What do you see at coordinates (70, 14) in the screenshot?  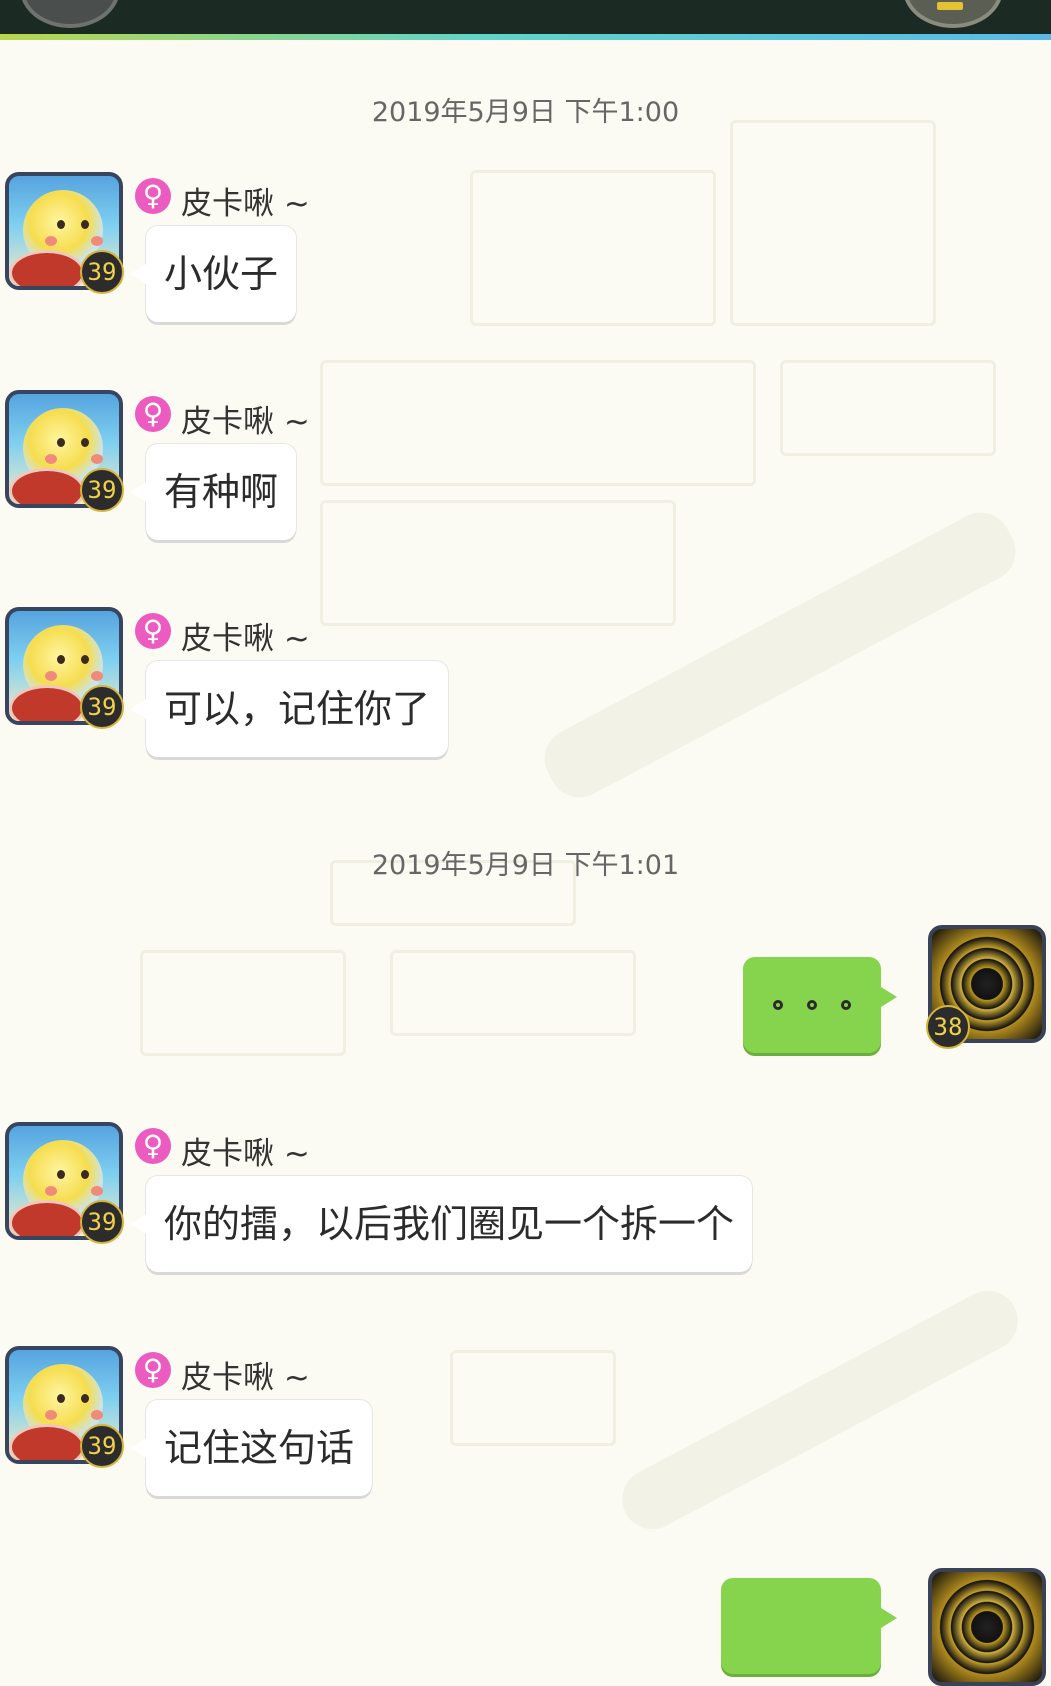 I see `back-button` at bounding box center [70, 14].